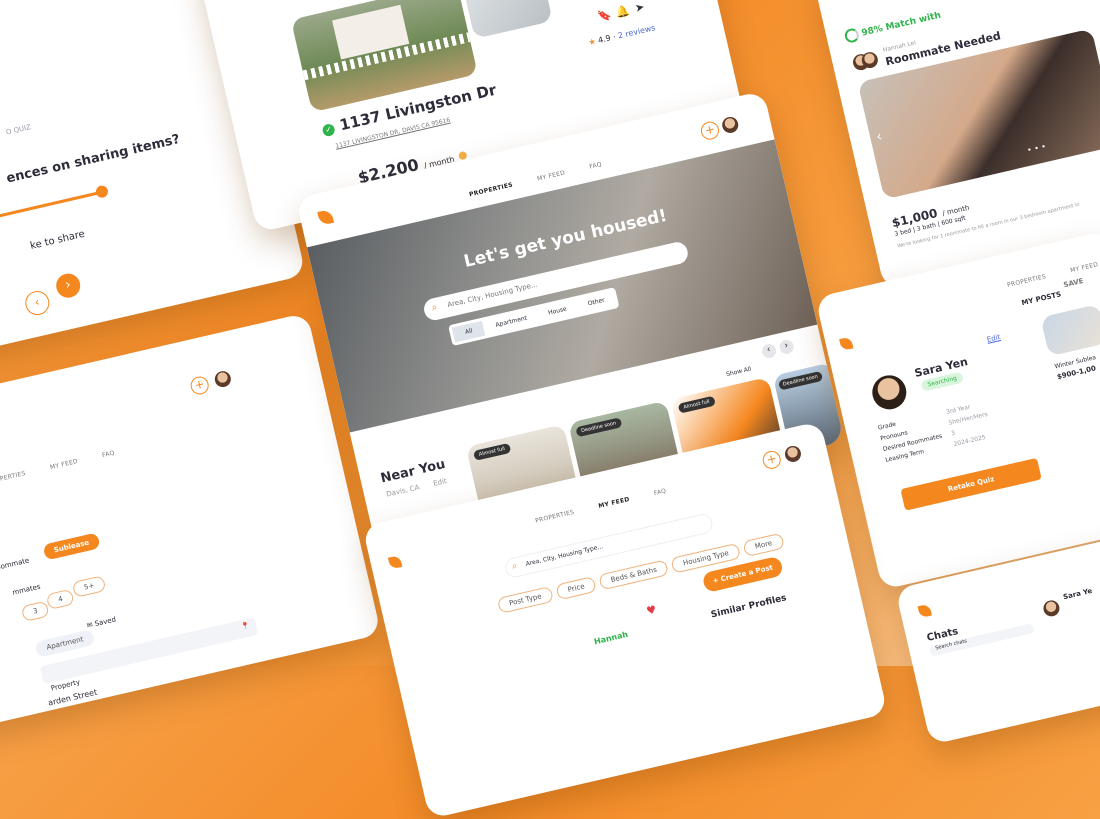 The width and height of the screenshot is (1100, 819). I want to click on quiz-slider, so click(51, 206).